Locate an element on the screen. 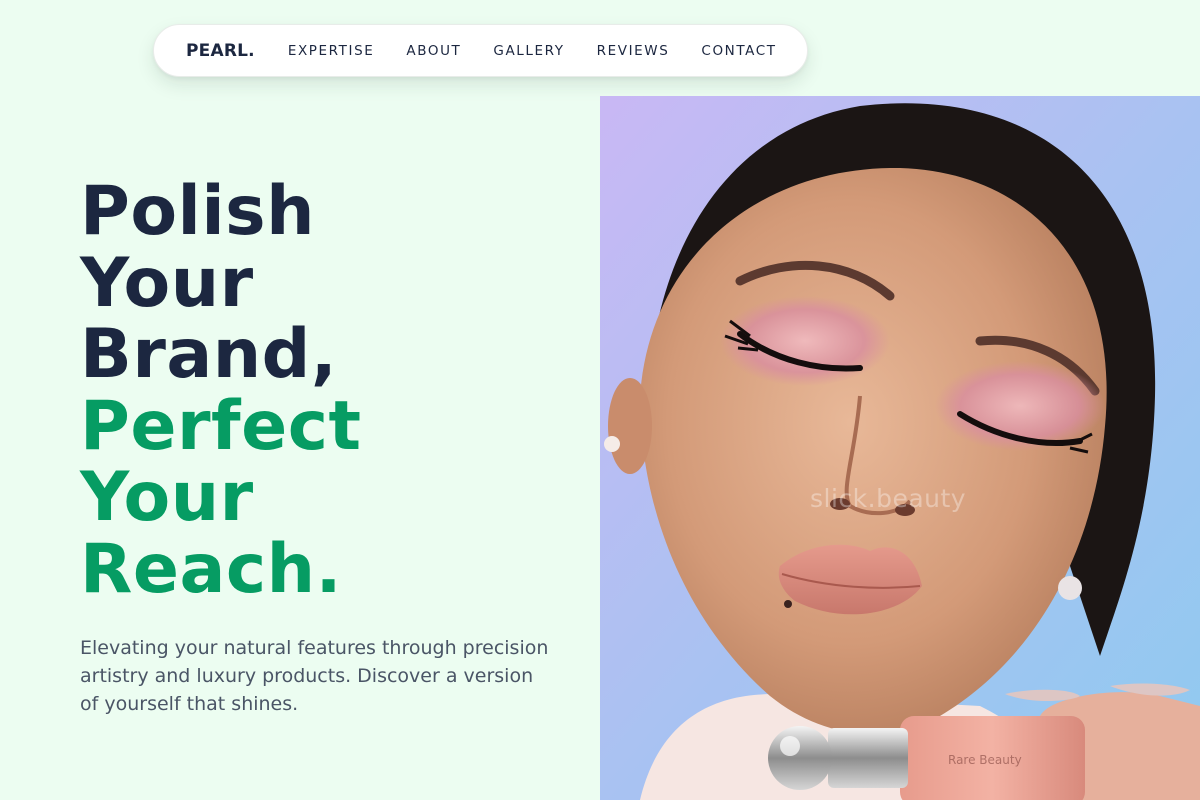 The height and width of the screenshot is (800, 1200). logo: PEARL. is located at coordinates (220, 51).